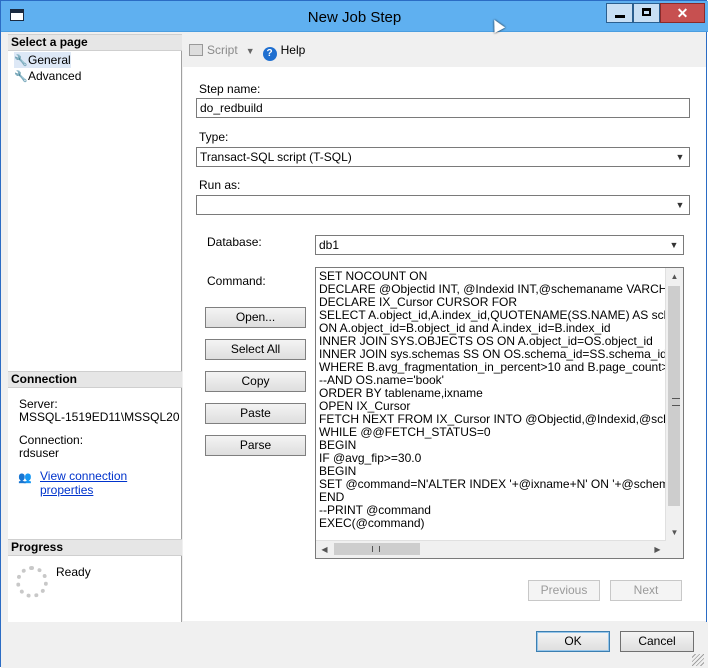  What do you see at coordinates (657, 641) in the screenshot?
I see `cancel-button: Cancel` at bounding box center [657, 641].